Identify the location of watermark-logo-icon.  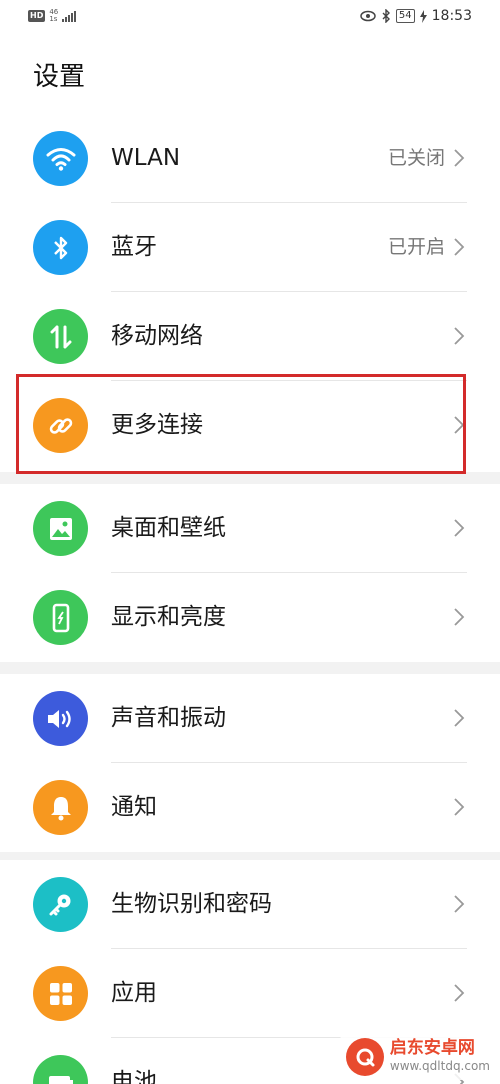
(364, 1057).